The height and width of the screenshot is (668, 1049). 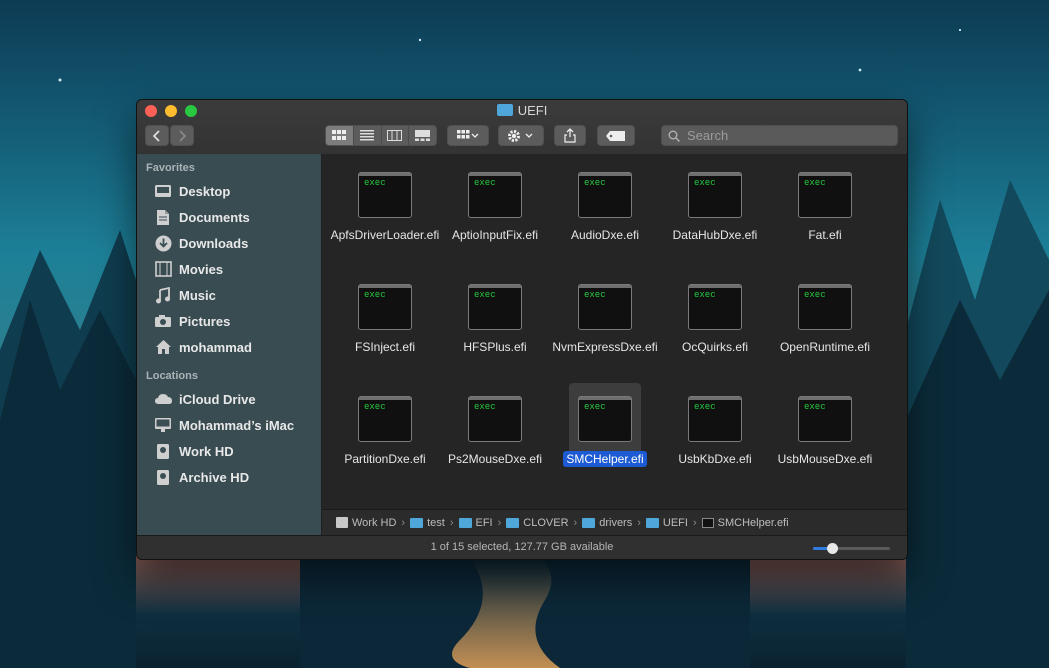 I want to click on imac-icon, so click(x=163, y=425).